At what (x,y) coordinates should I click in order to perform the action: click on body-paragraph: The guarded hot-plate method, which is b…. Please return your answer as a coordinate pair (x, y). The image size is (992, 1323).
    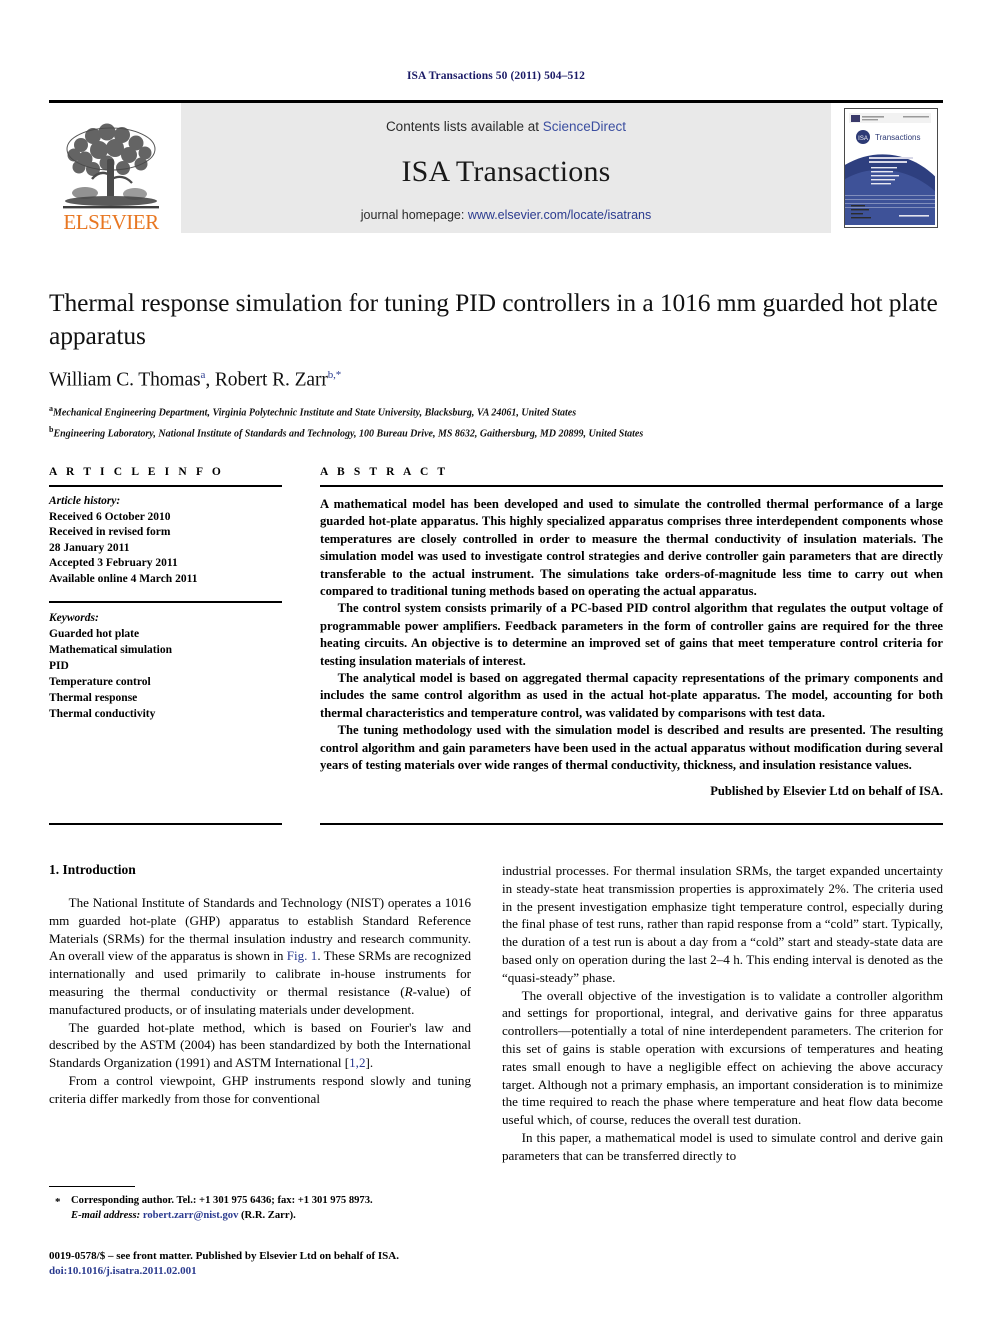
    Looking at the image, I should click on (260, 1045).